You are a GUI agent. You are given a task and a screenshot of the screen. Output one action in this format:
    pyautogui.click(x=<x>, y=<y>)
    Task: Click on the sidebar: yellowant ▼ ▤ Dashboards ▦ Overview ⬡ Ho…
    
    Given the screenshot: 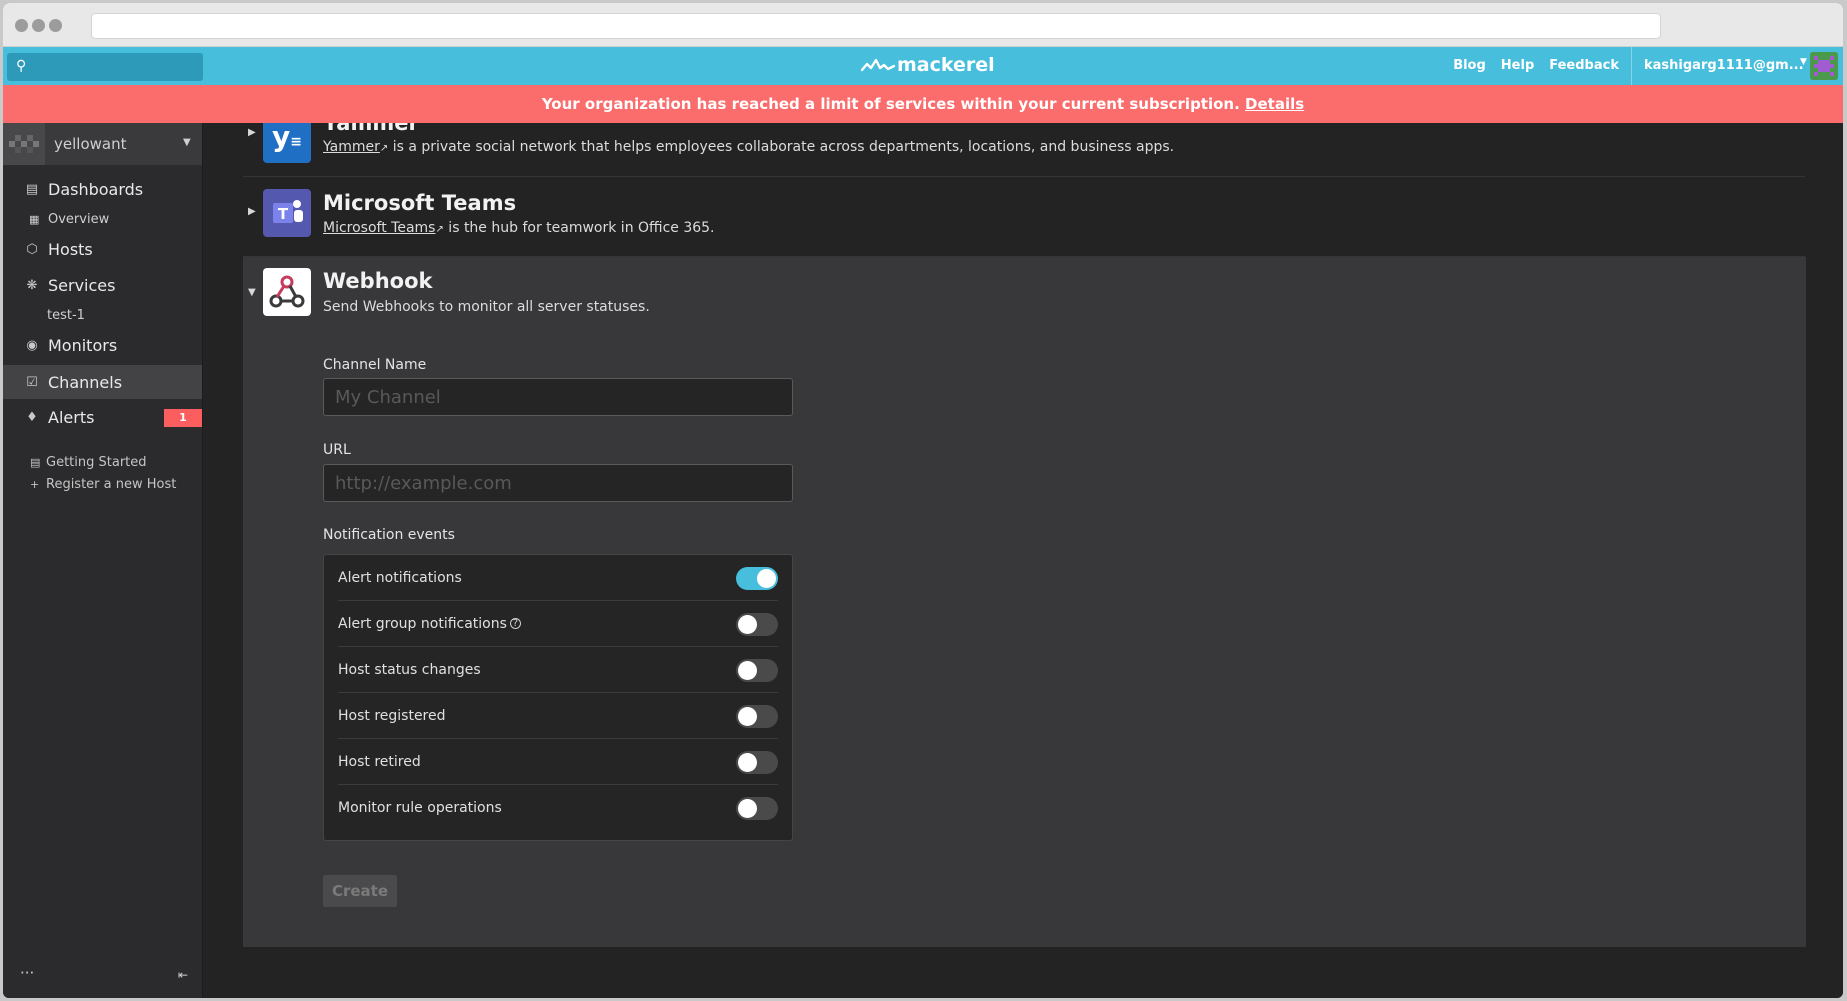 What is the action you would take?
    pyautogui.click(x=103, y=560)
    